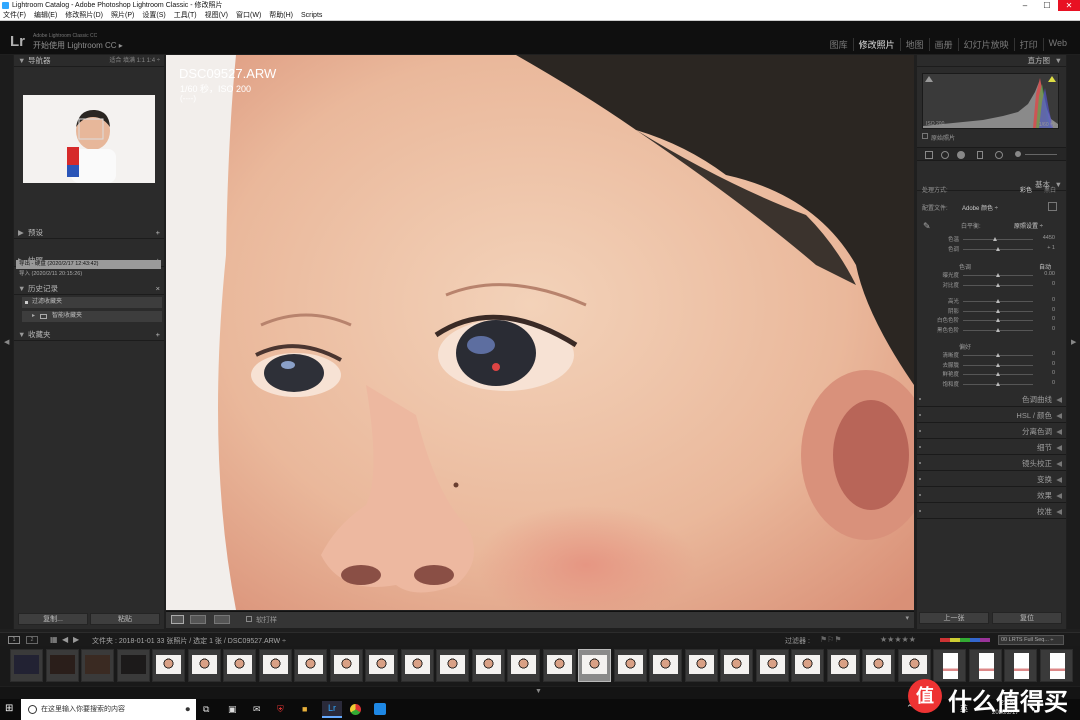 This screenshot has width=1080, height=720. I want to click on process-color-option: 彩色, so click(1026, 189).